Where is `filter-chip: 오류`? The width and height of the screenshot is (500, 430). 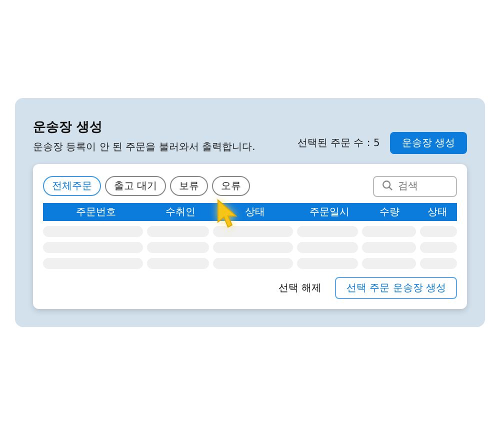 filter-chip: 오류 is located at coordinates (231, 186).